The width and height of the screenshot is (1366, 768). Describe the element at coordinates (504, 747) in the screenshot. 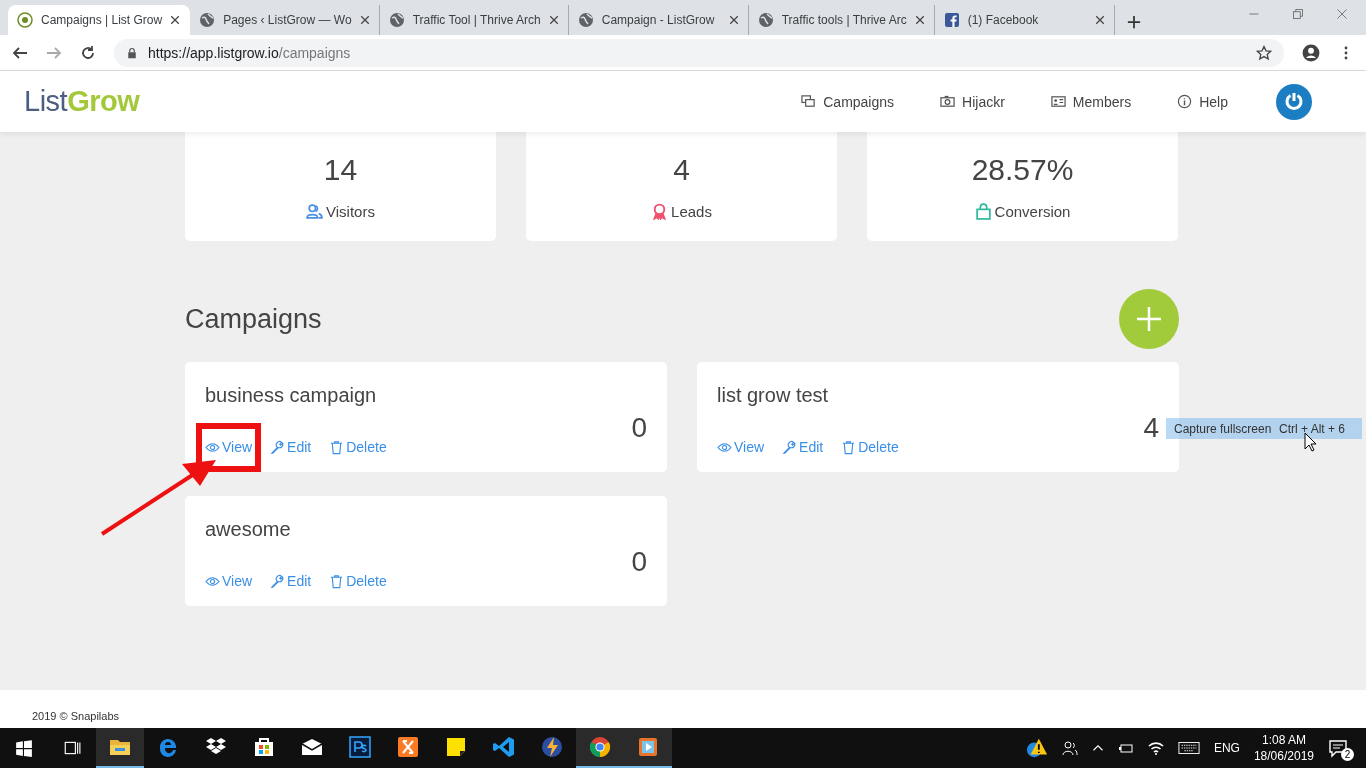

I see `code-editor-icon` at that location.